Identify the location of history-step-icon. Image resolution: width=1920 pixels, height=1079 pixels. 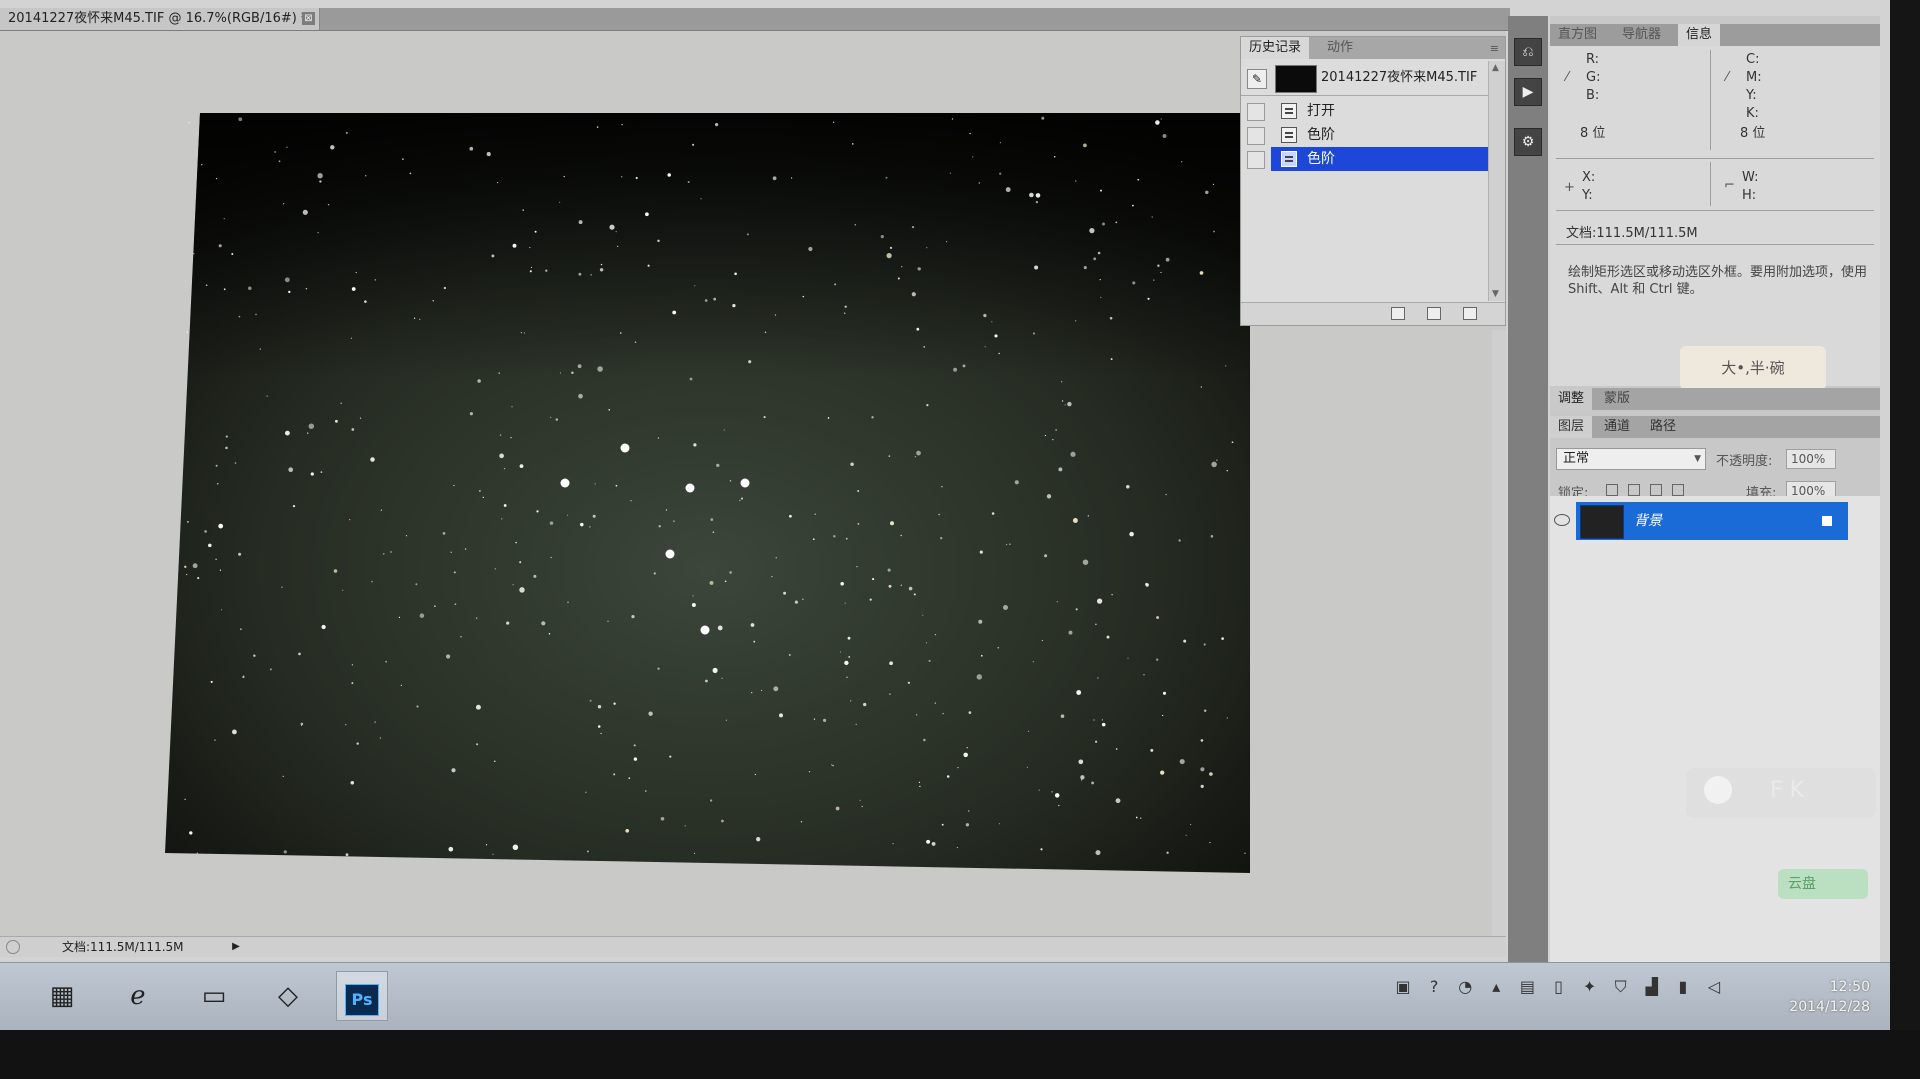
(1289, 111).